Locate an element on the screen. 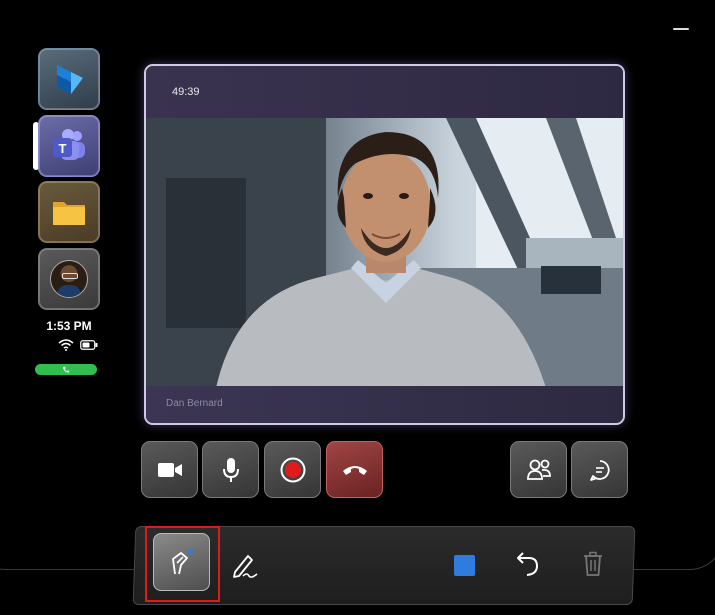 The height and width of the screenshot is (615, 715). avatar is located at coordinates (69, 279).